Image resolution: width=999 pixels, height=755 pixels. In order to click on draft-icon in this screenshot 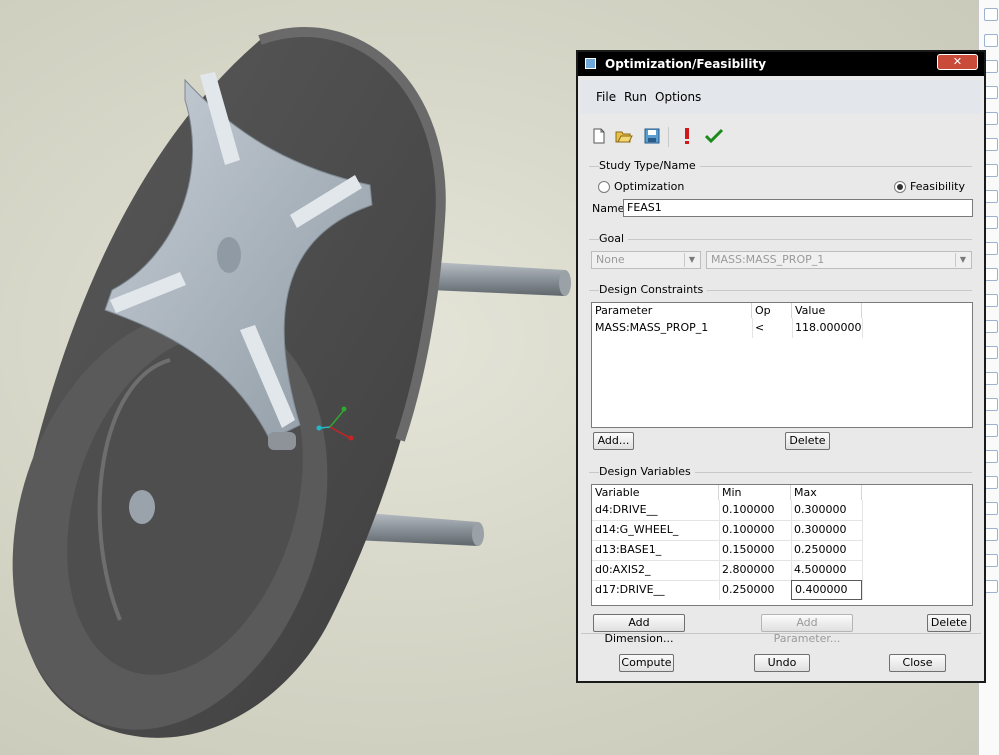, I will do `click(991, 404)`.